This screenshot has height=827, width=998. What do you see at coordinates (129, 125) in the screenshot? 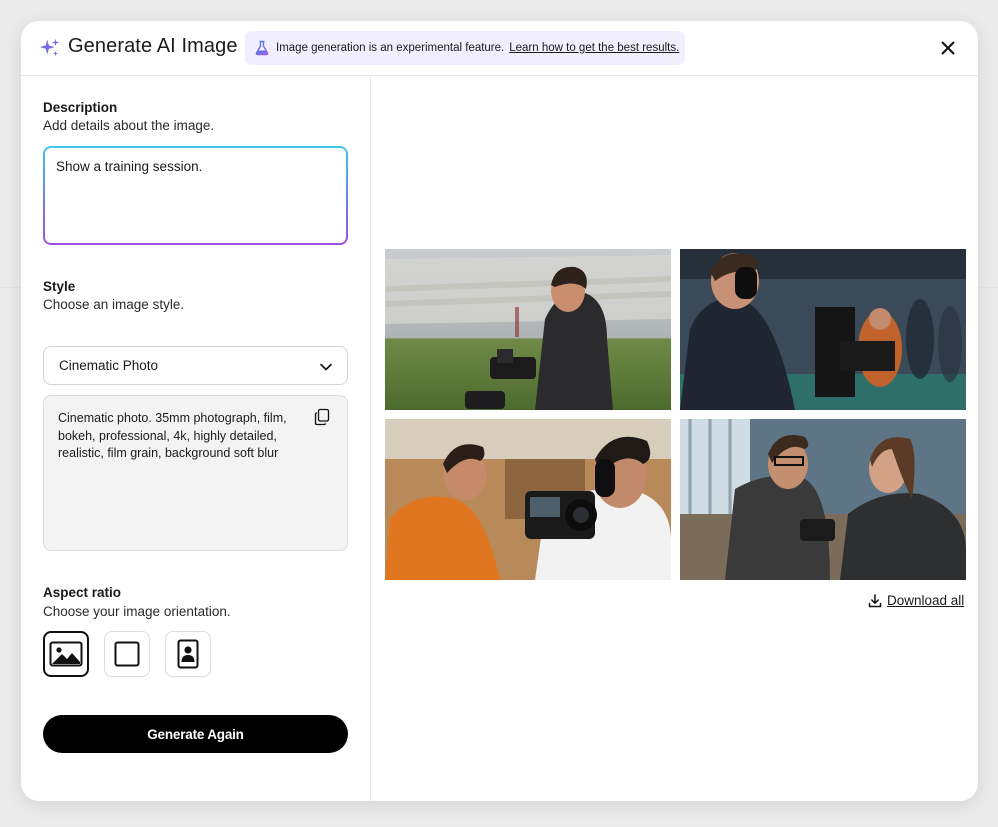
I see `description-helper: Add details about the image.` at bounding box center [129, 125].